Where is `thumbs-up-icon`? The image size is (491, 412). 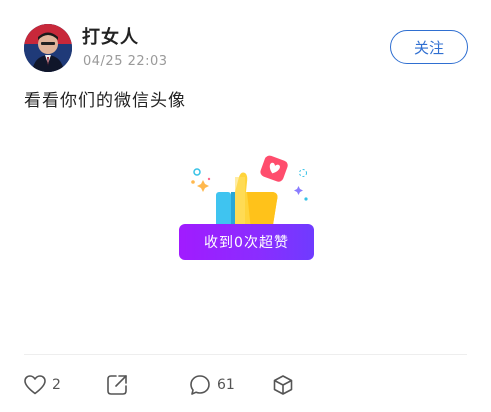 thumbs-up-icon is located at coordinates (249, 192).